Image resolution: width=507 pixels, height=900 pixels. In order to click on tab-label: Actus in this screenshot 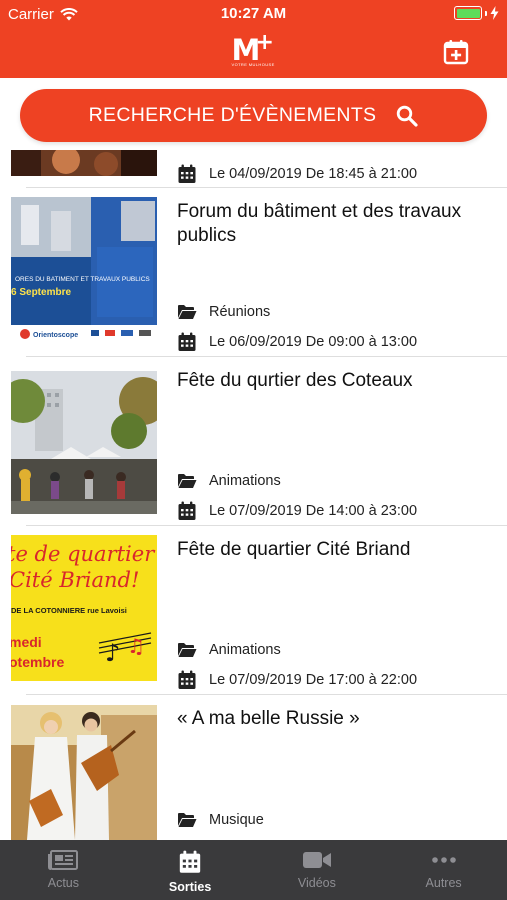, I will do `click(63, 883)`.